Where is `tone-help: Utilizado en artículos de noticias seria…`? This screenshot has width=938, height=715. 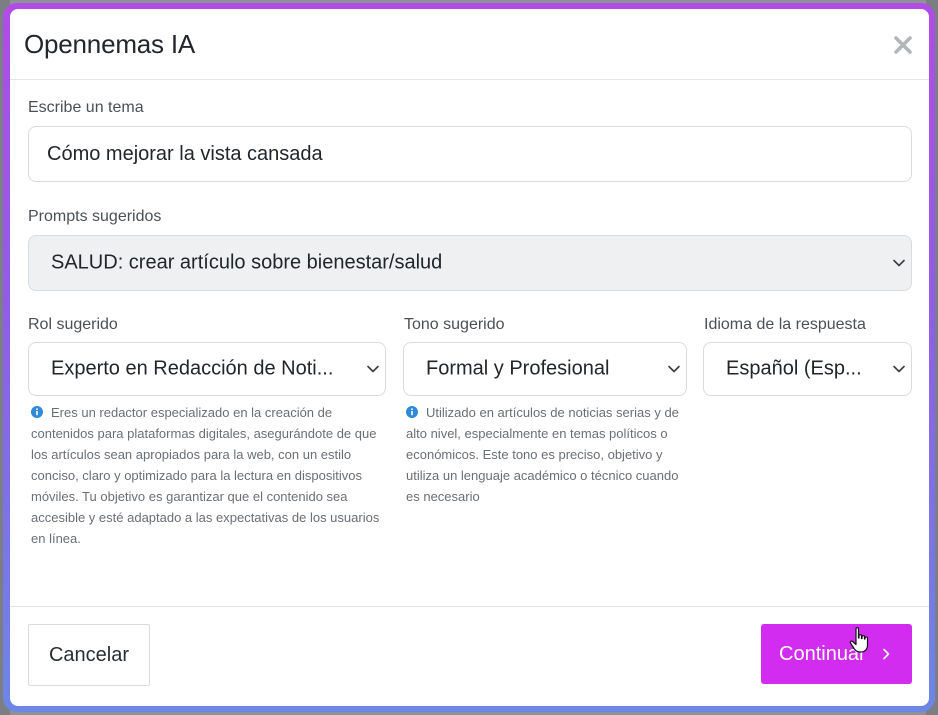 tone-help: Utilizado en artículos de noticias seria… is located at coordinates (548, 454).